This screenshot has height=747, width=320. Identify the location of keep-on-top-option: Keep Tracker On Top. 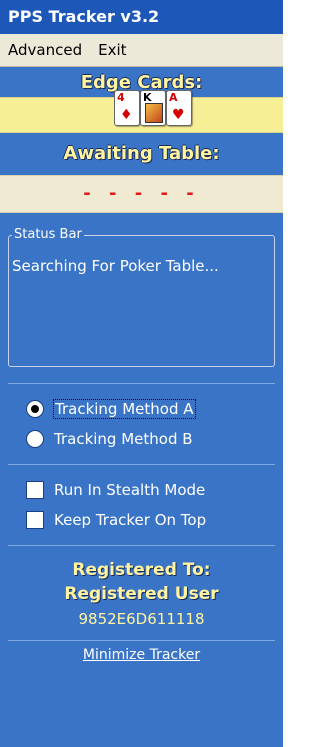
(141, 520).